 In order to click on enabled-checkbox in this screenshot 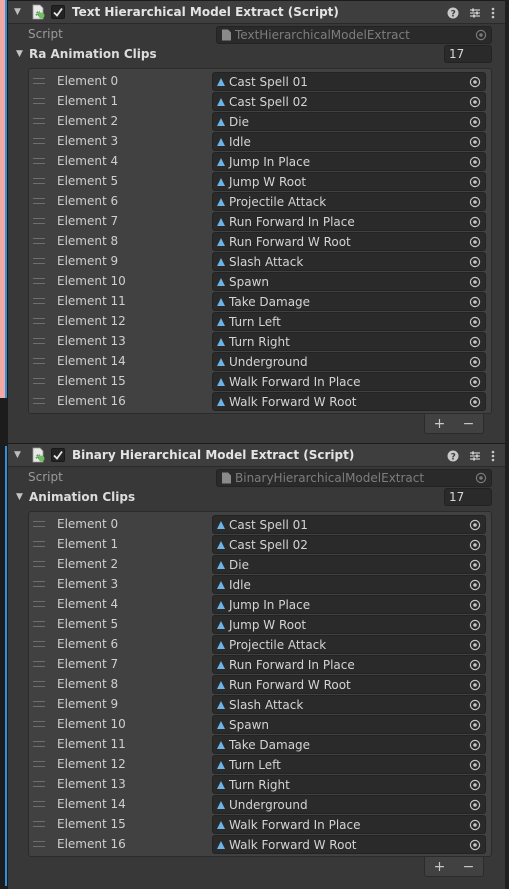, I will do `click(58, 455)`.